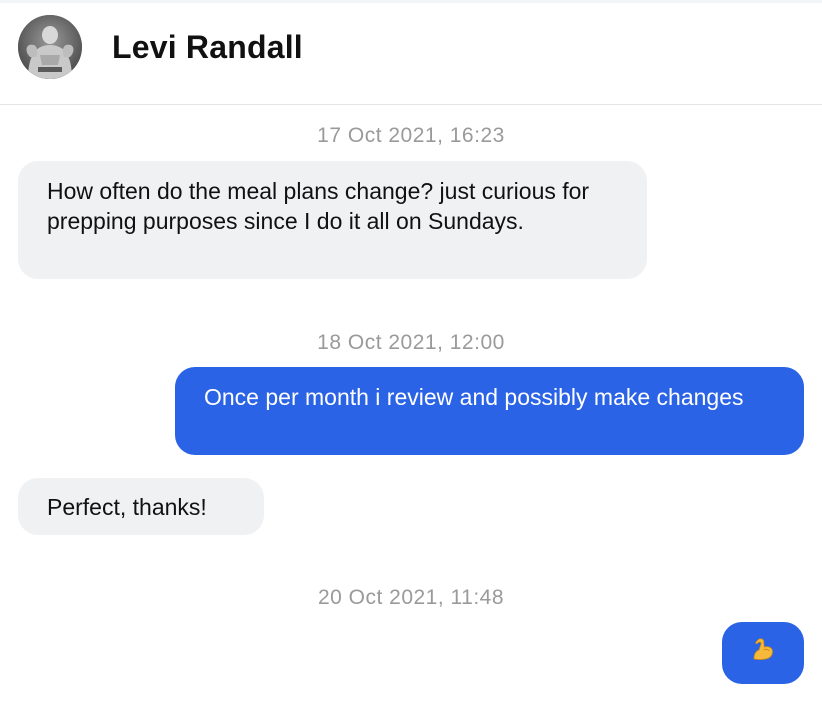 The width and height of the screenshot is (822, 714). I want to click on avatar, so click(50, 47).